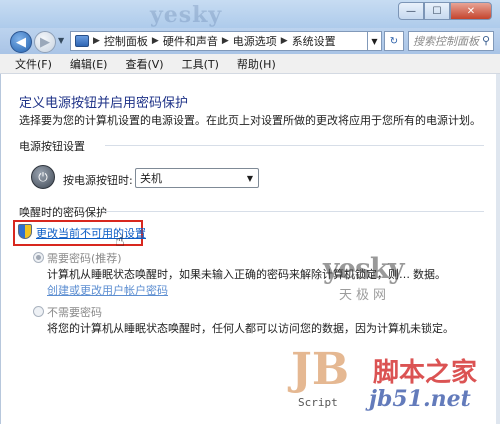 The image size is (500, 424). Describe the element at coordinates (411, 11) in the screenshot. I see `minimize-button: —` at that location.